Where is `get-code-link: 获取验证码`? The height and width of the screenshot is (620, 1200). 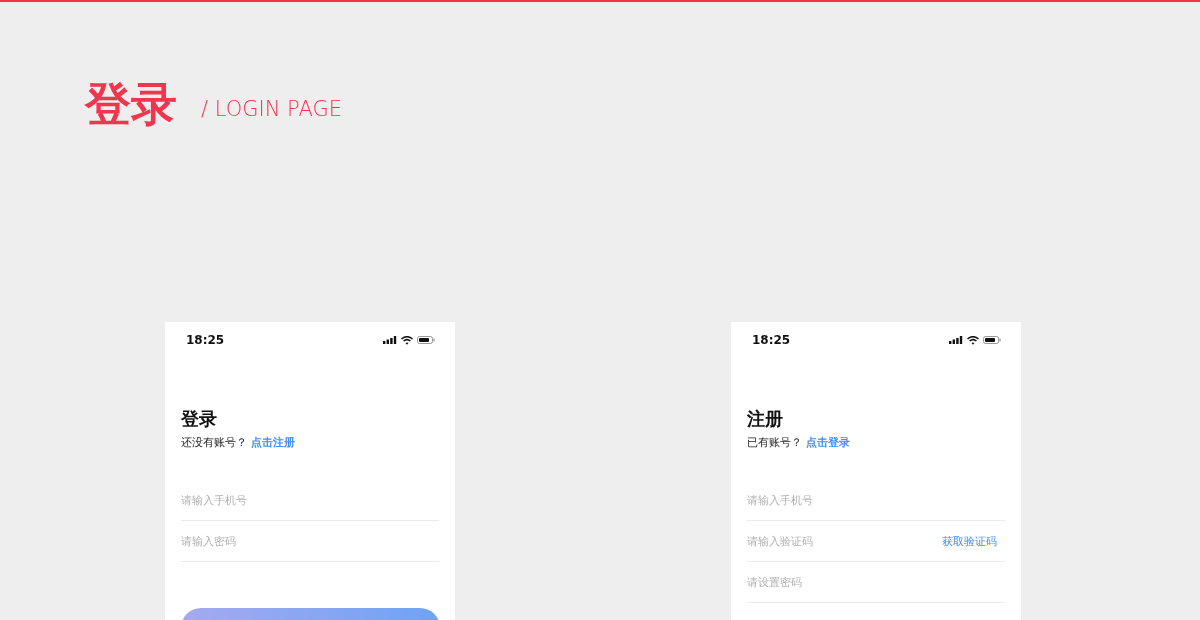
get-code-link: 获取验证码 is located at coordinates (973, 541).